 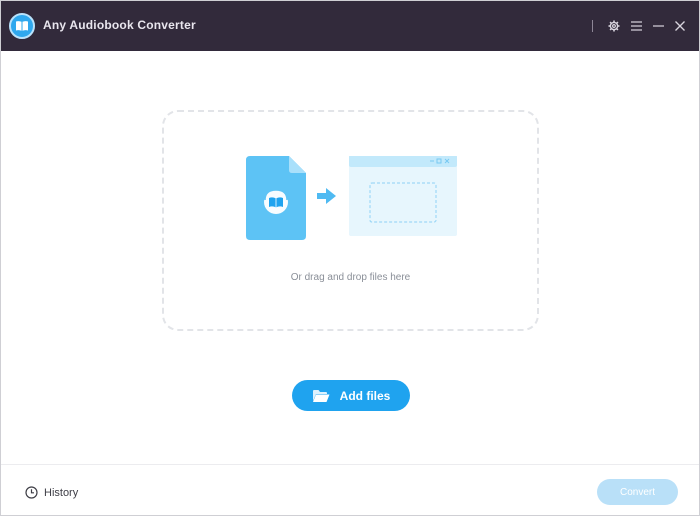 I want to click on drop-hint-text: Or drag and drop files here, so click(x=350, y=277).